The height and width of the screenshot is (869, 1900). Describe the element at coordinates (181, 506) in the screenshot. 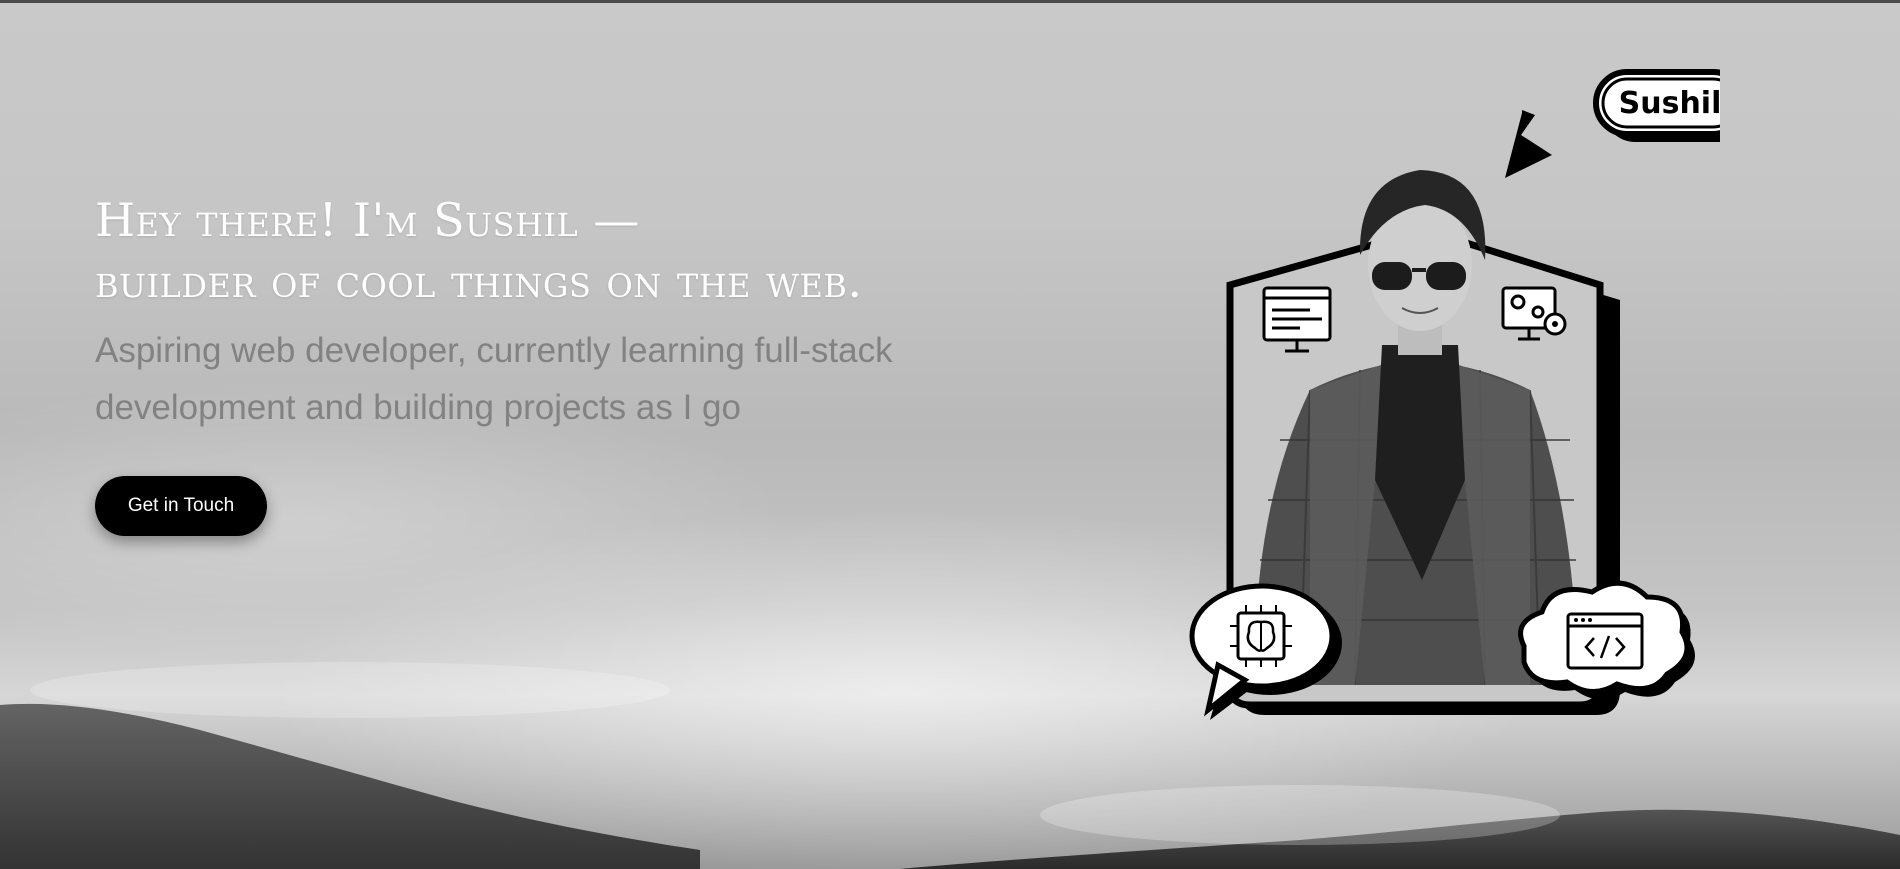

I see `get-in-touch-button: Get in Touch` at that location.